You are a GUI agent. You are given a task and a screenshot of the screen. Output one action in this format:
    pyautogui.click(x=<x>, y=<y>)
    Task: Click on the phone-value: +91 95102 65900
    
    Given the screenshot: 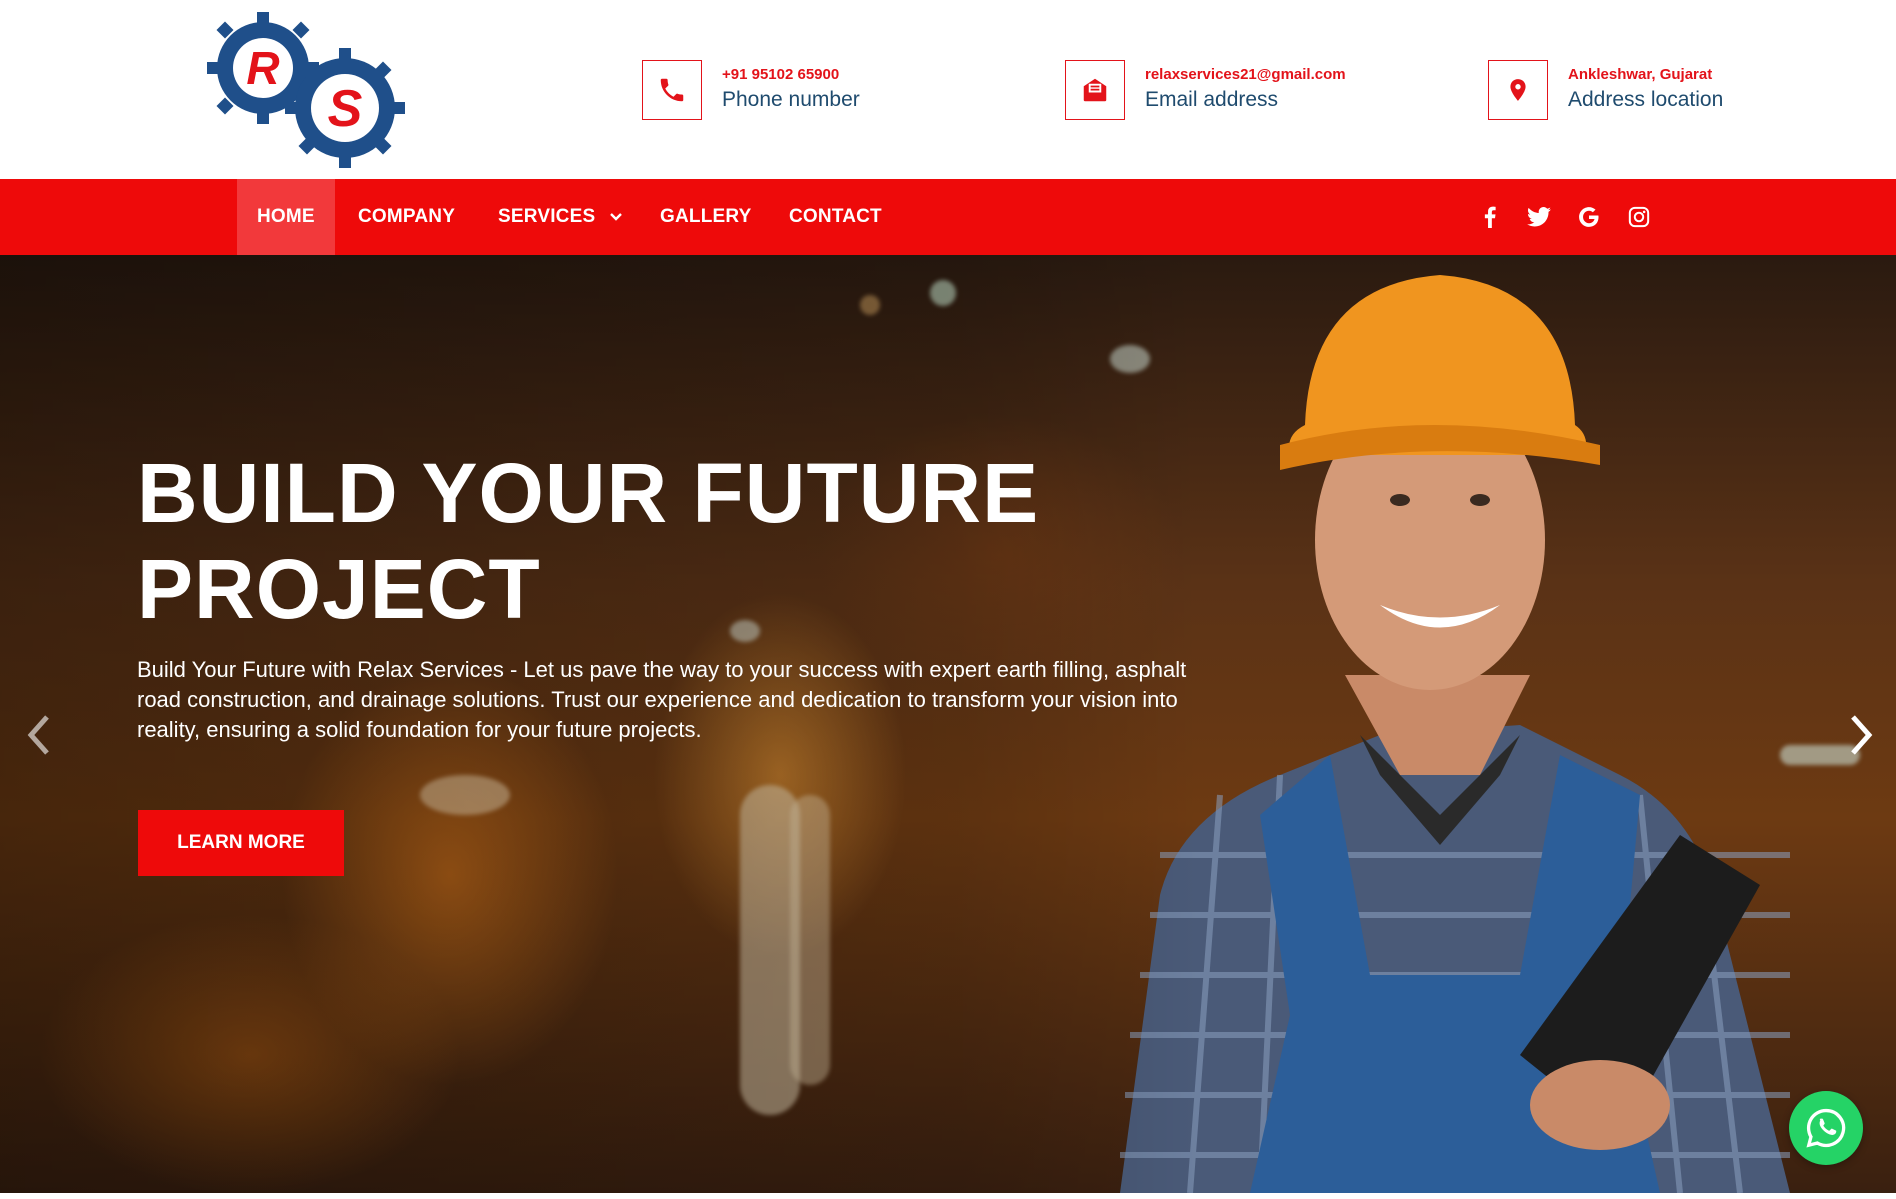 What is the action you would take?
    pyautogui.click(x=781, y=74)
    